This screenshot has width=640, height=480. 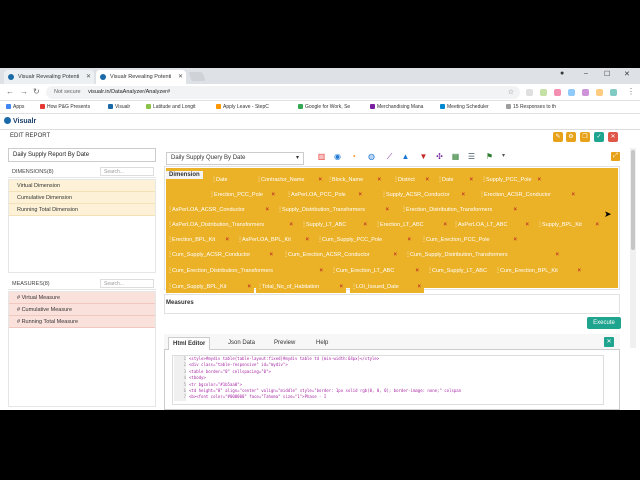 What do you see at coordinates (412, 180) in the screenshot?
I see `dimension-pill: District ×` at bounding box center [412, 180].